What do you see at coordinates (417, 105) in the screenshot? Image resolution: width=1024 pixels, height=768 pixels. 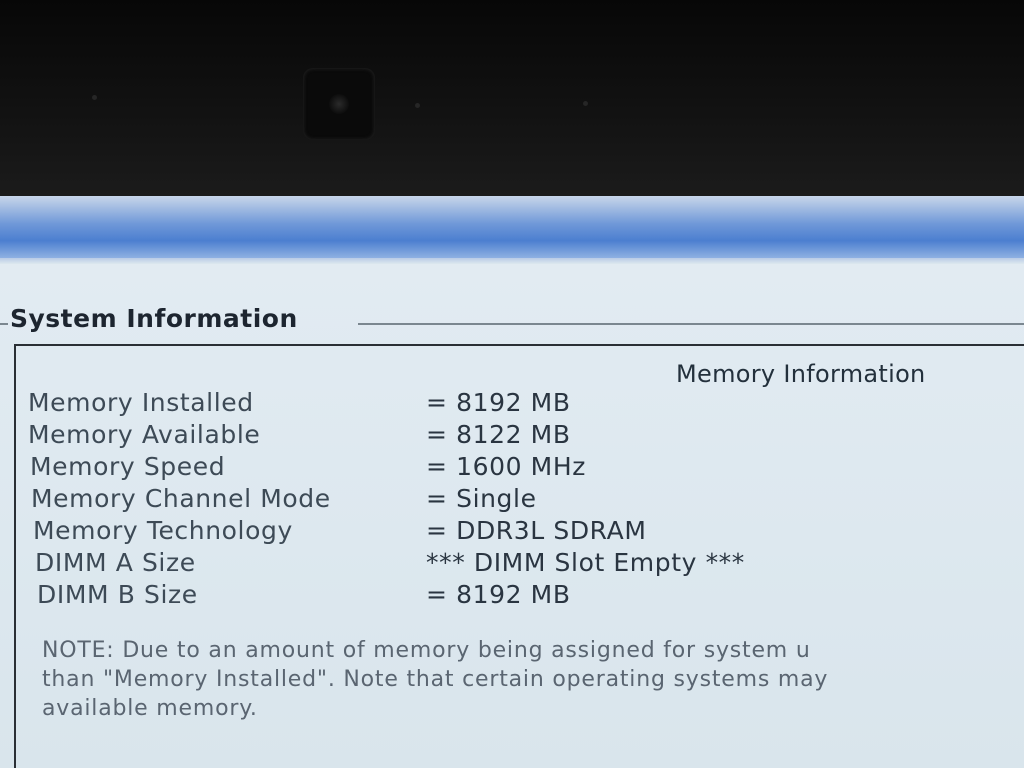 I see `bezel-indicator-dot` at bounding box center [417, 105].